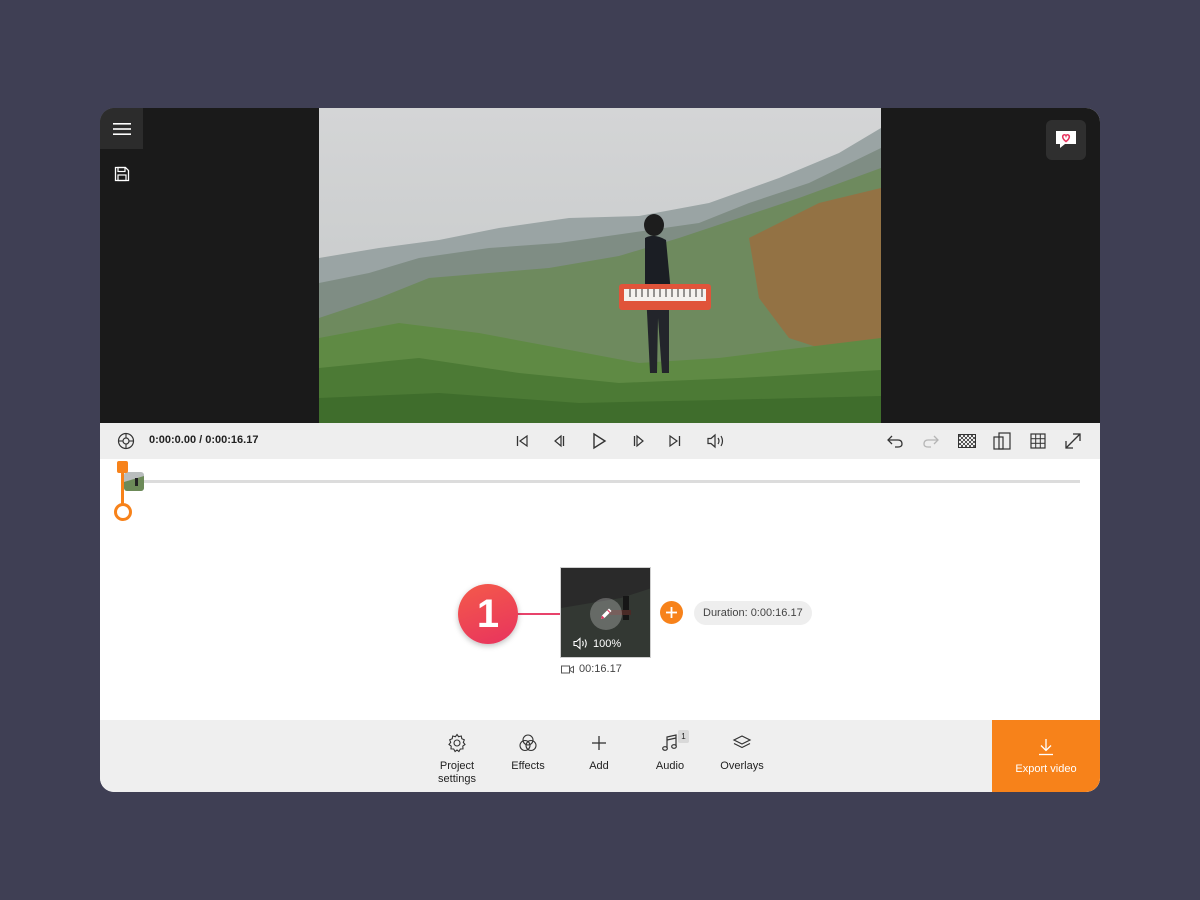 The width and height of the screenshot is (1200, 900). I want to click on skip-start-icon, so click(522, 441).